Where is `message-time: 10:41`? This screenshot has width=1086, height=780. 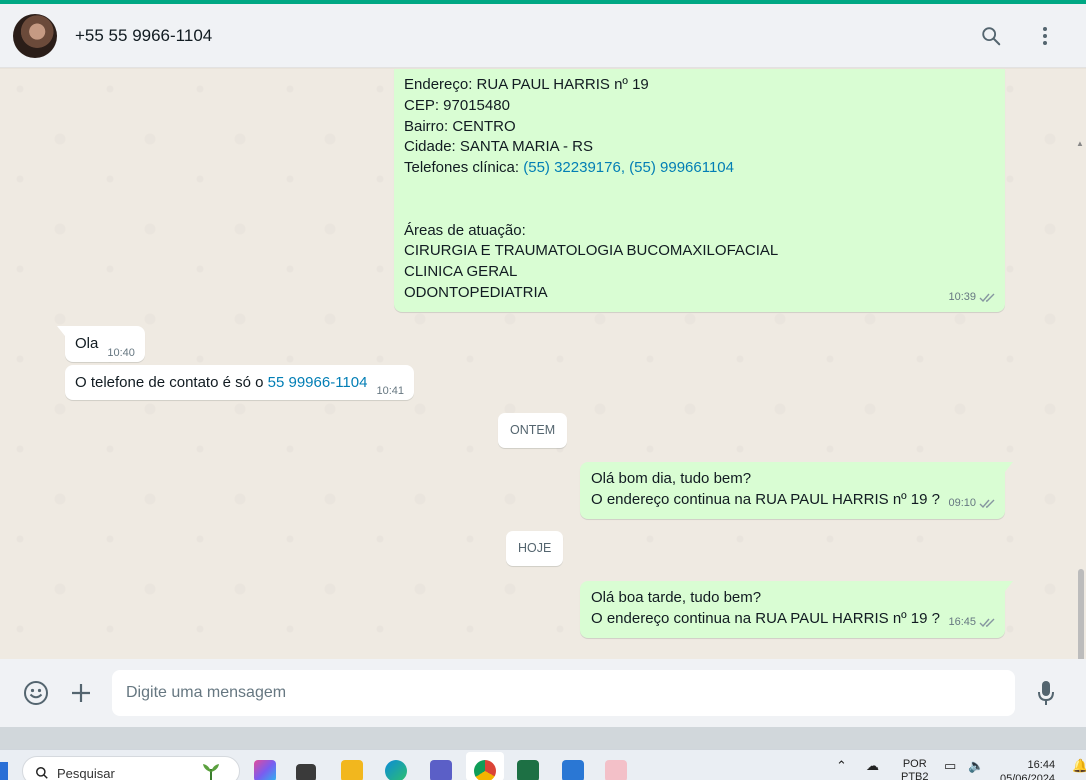
message-time: 10:41 is located at coordinates (390, 391).